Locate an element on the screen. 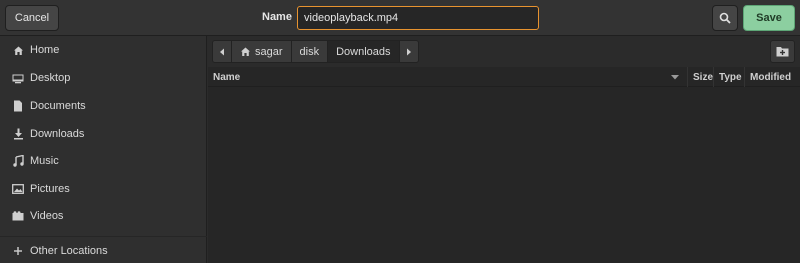 This screenshot has height=263, width=800. sidebar-item-label: Videos is located at coordinates (47, 216).